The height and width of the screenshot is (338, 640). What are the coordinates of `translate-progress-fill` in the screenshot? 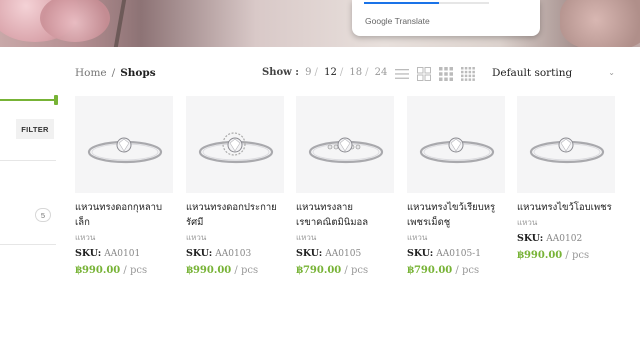 It's located at (401, 3).